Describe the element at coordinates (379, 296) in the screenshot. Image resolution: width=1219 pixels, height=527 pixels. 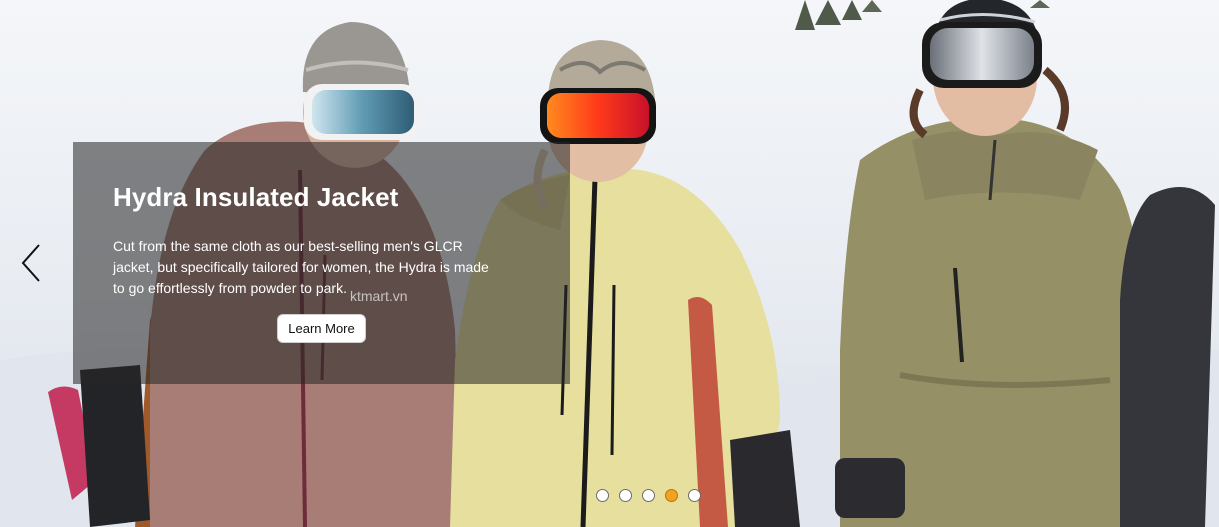
I see `watermark-text: ktmart.vn` at that location.